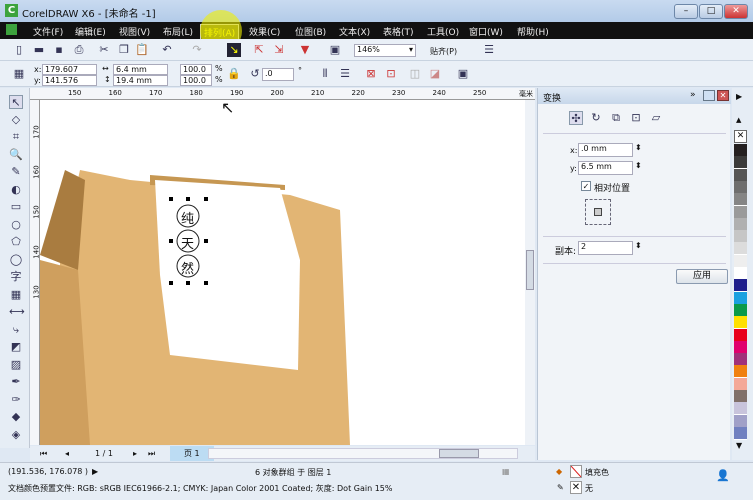  Describe the element at coordinates (264, 31) in the screenshot. I see `menu-5: 效果(C)` at that location.